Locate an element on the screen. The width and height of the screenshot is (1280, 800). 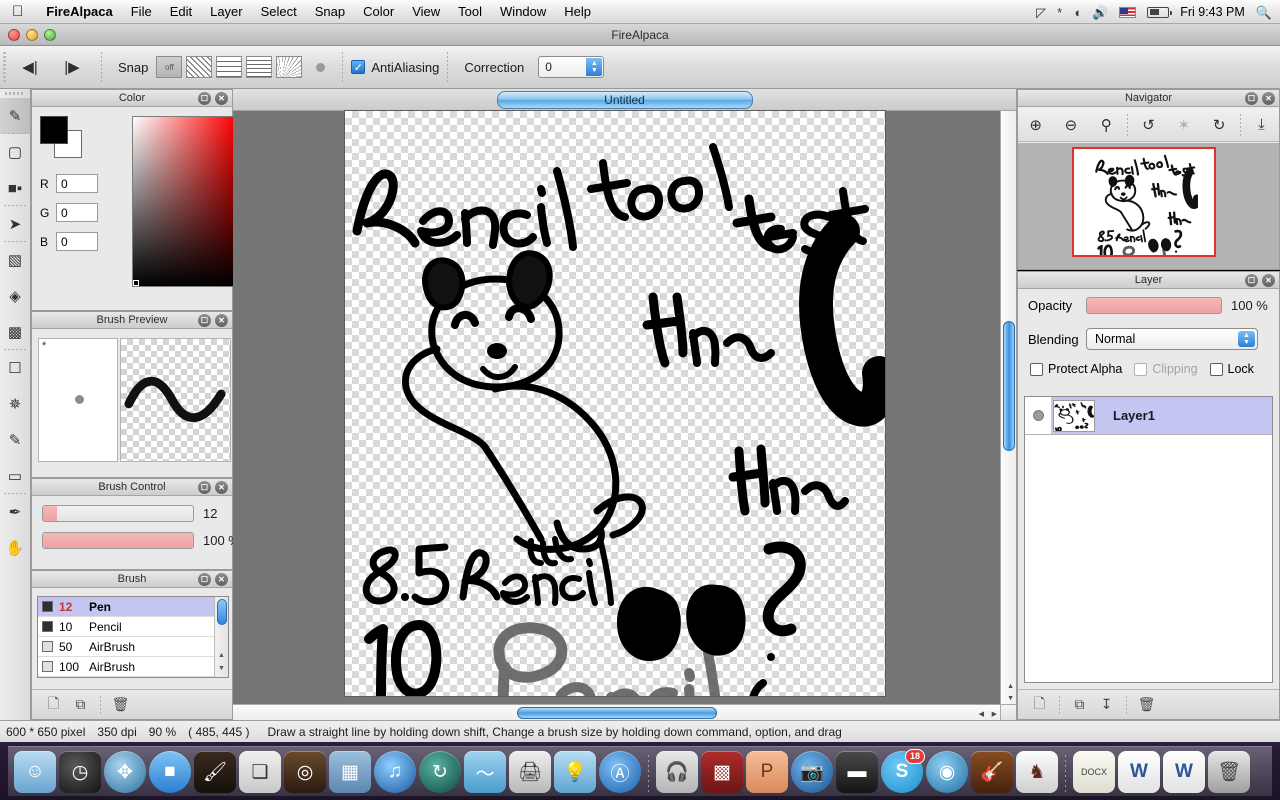
menu-item-view: View is located at coordinates (426, 12).